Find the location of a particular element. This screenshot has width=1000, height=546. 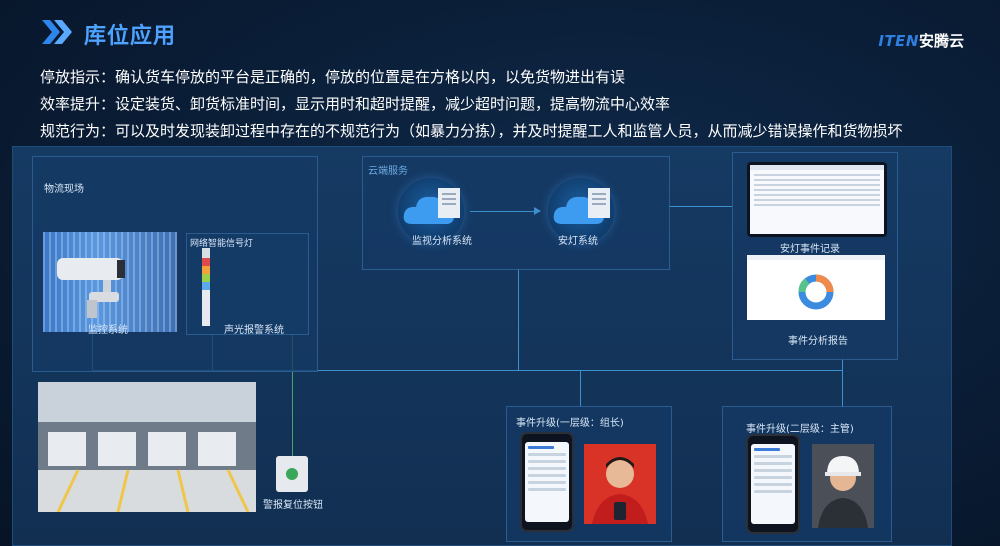

cloud-title: 云端服务 is located at coordinates (388, 171).